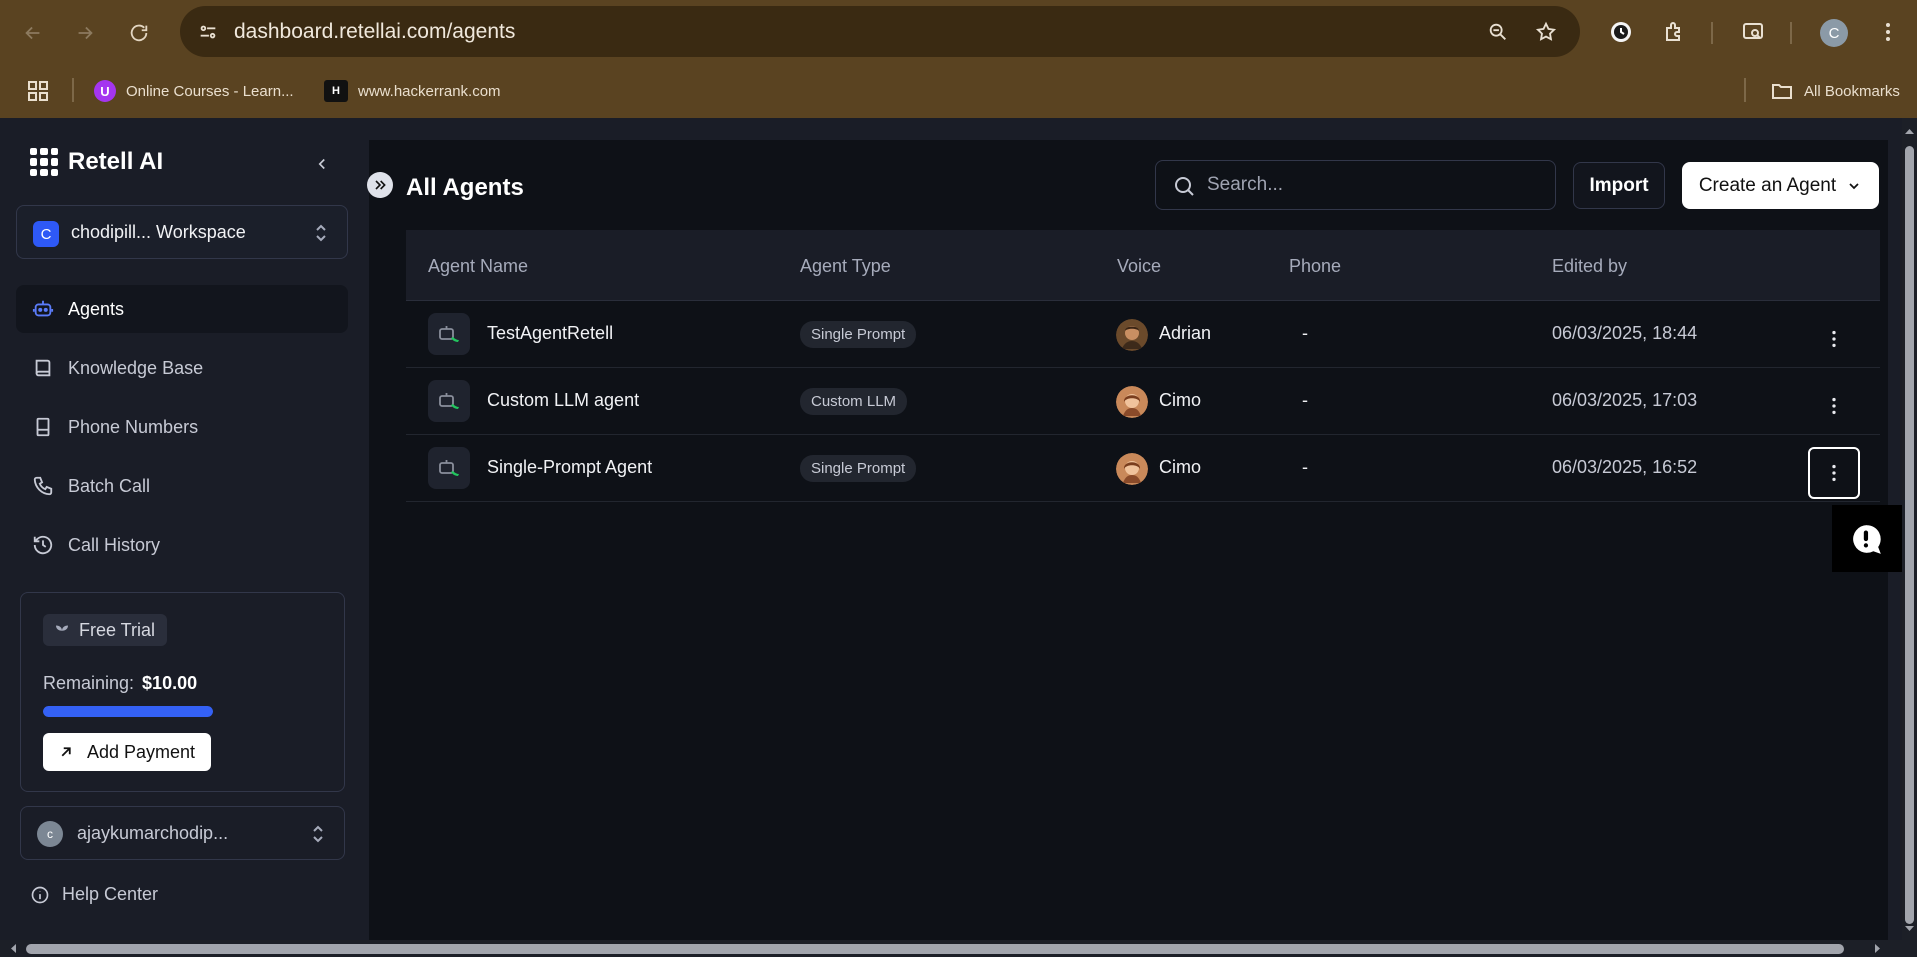 This screenshot has height=957, width=1917. What do you see at coordinates (1877, 948) in the screenshot?
I see `scroll-right-icon` at bounding box center [1877, 948].